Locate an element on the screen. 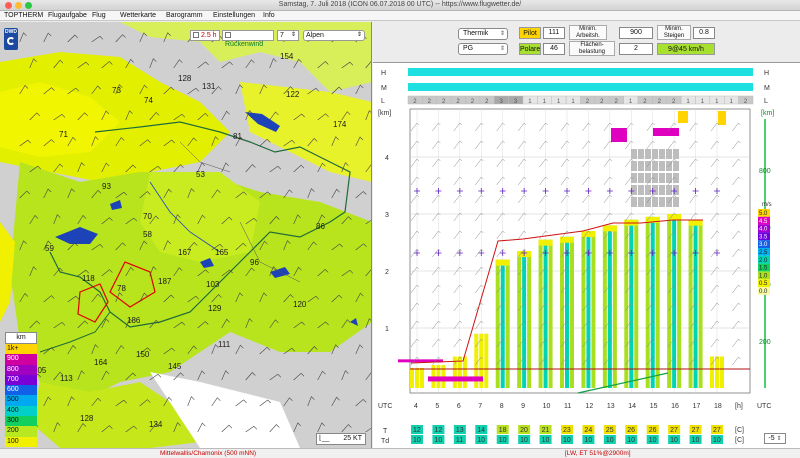 This screenshot has height=458, width=800. aircraft-select: PG ⇕ is located at coordinates (483, 49).